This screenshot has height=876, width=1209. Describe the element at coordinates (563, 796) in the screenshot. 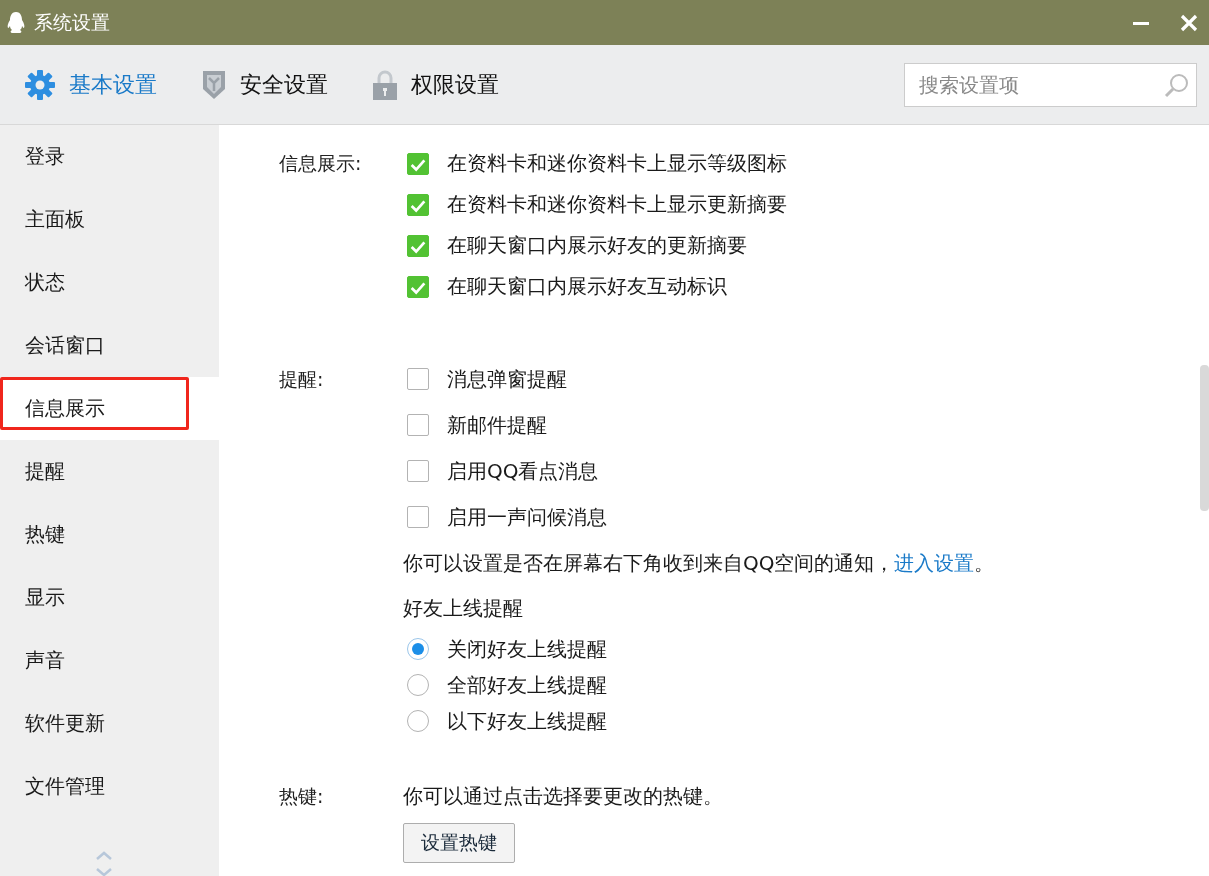

I see `description-text: 你可以通过点击选择要更改的热键。` at that location.